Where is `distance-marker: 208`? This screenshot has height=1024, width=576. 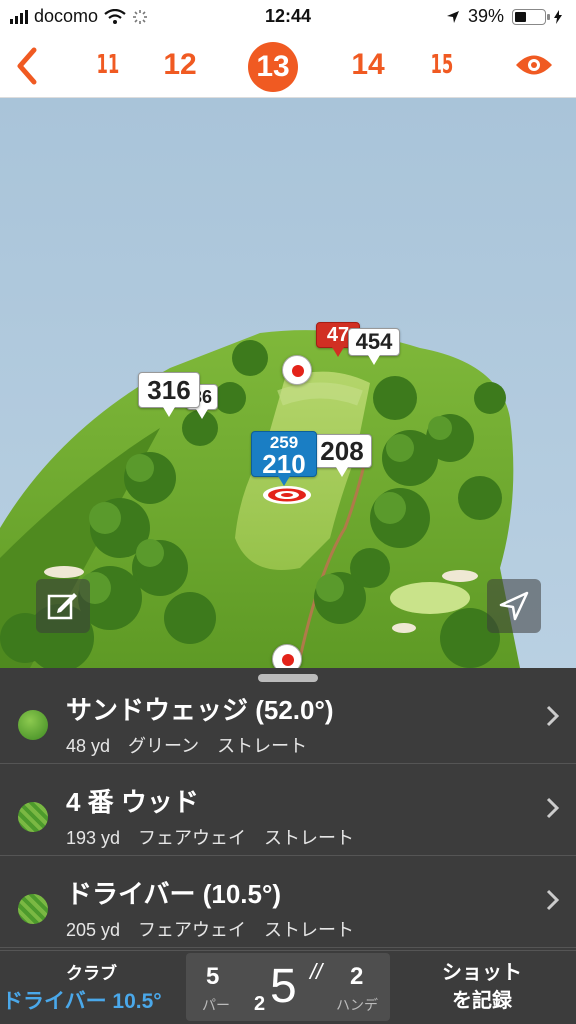
distance-marker: 208 is located at coordinates (342, 455).